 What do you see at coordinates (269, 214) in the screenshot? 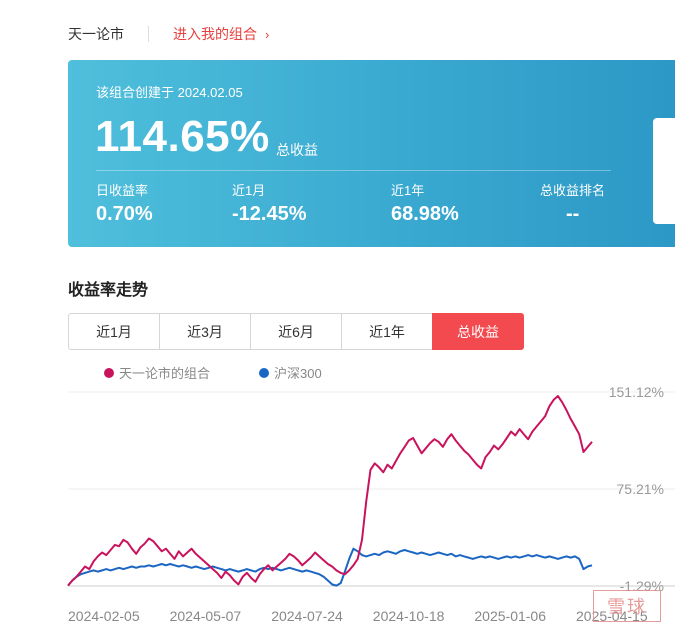
I see `stat-value: -12.45%` at bounding box center [269, 214].